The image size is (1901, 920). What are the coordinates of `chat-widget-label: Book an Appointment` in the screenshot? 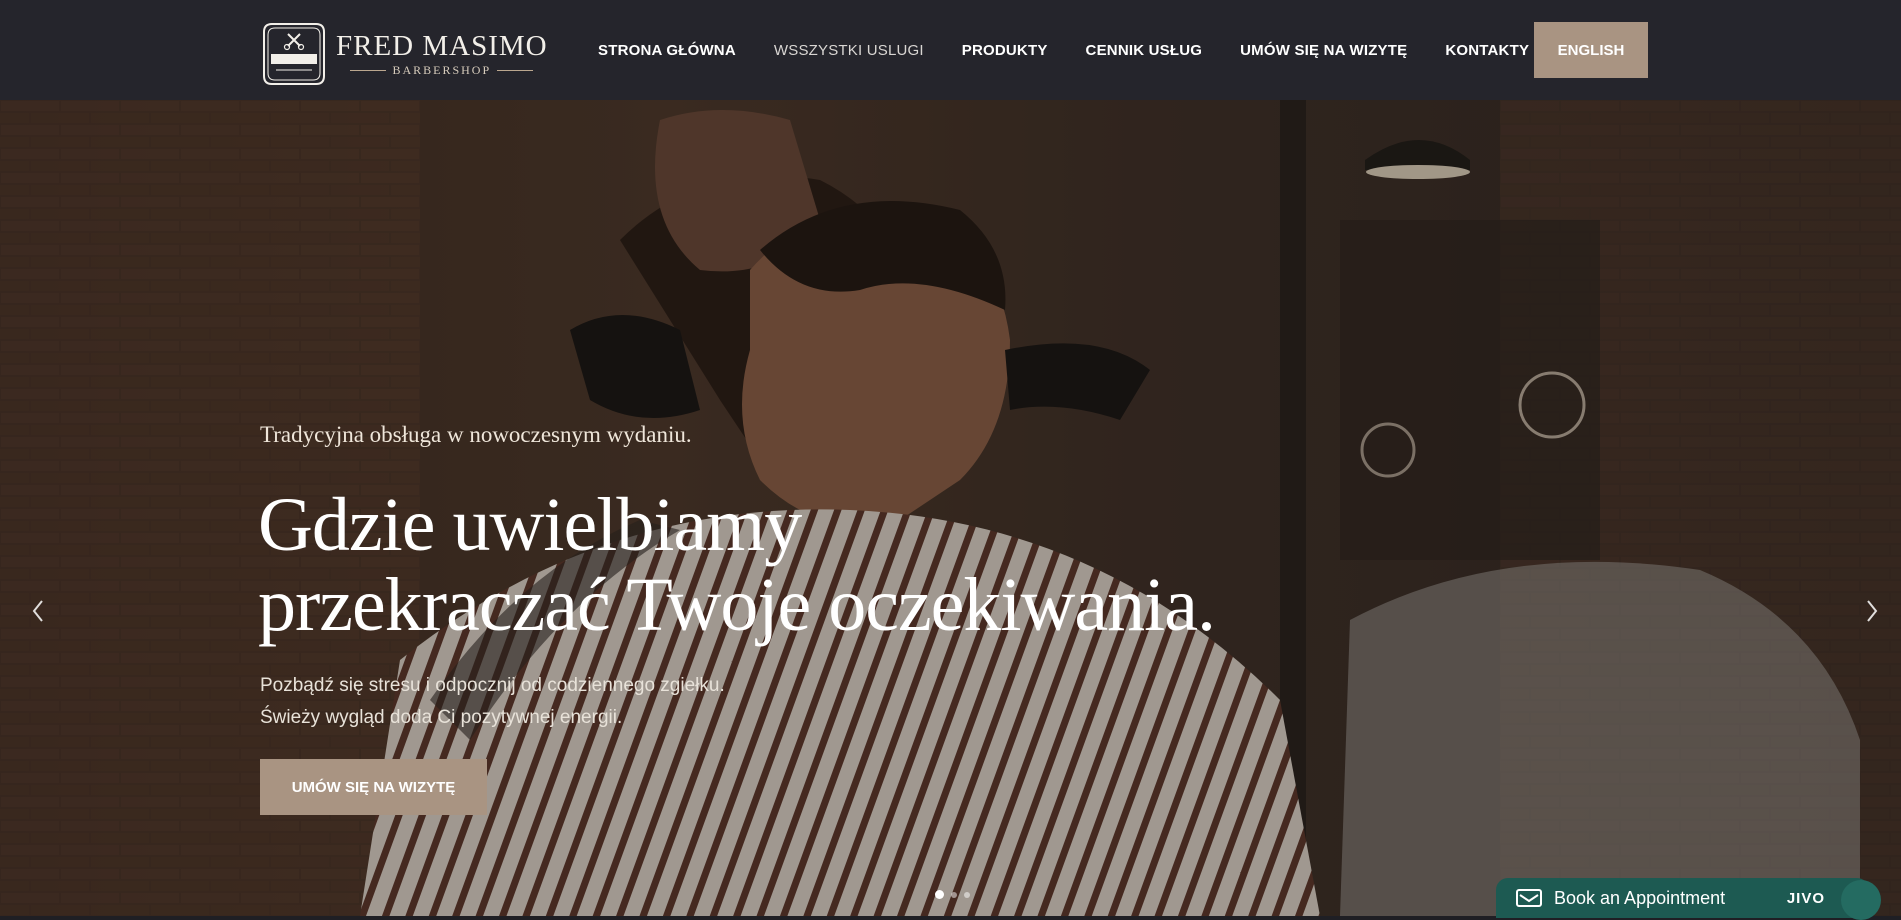 It's located at (1640, 897).